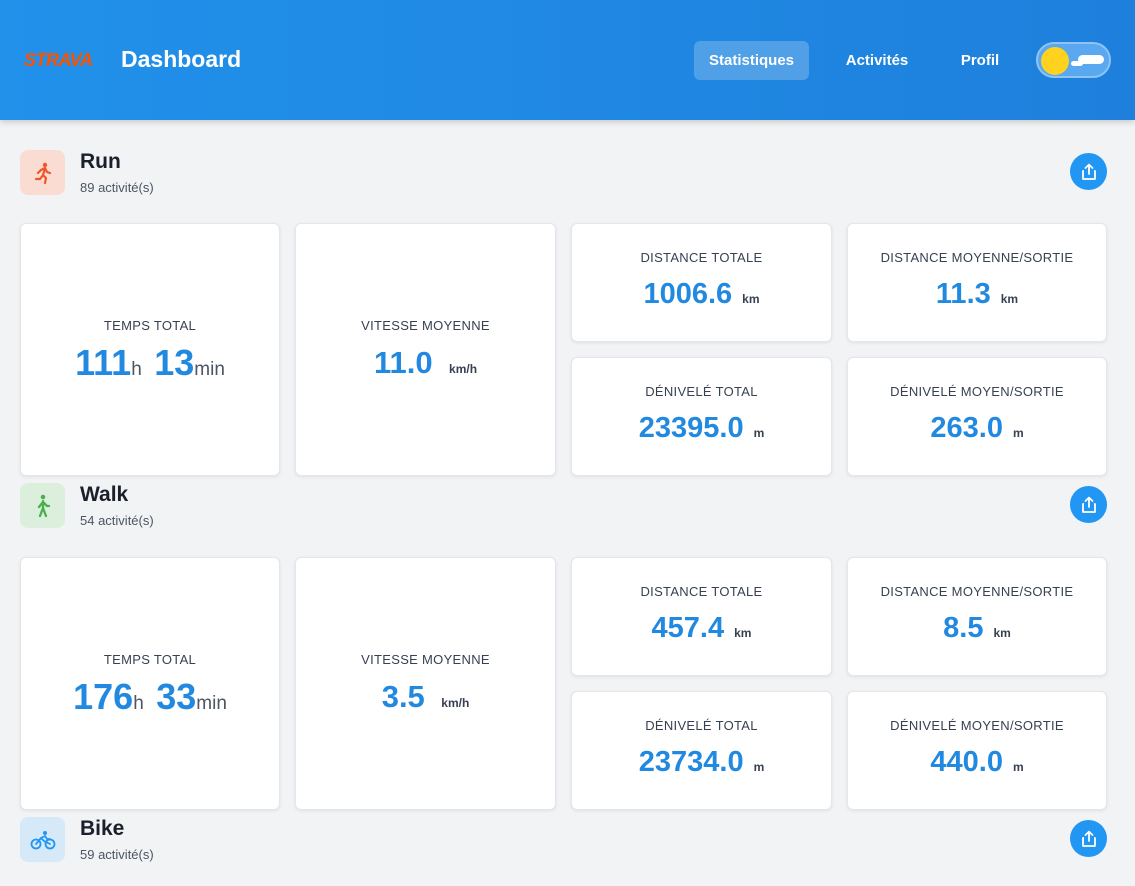  I want to click on toggle-track-mark, so click(1077, 63).